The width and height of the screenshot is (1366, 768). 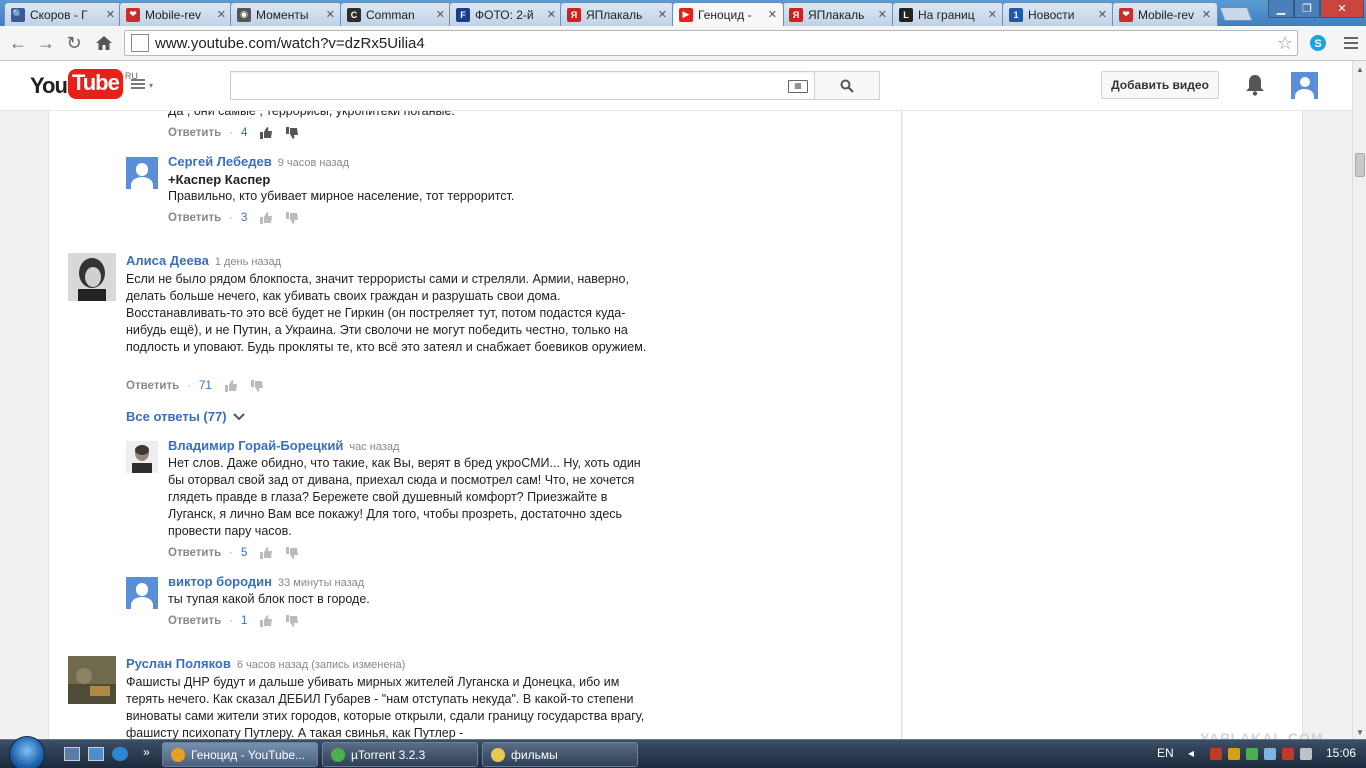 What do you see at coordinates (1191, 753) in the screenshot?
I see `tray-expand-icon: ◂` at bounding box center [1191, 753].